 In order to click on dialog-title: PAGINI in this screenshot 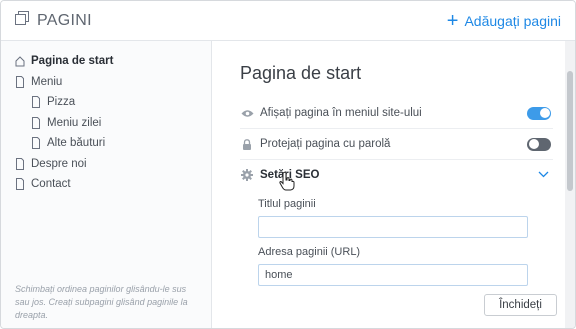, I will do `click(64, 20)`.